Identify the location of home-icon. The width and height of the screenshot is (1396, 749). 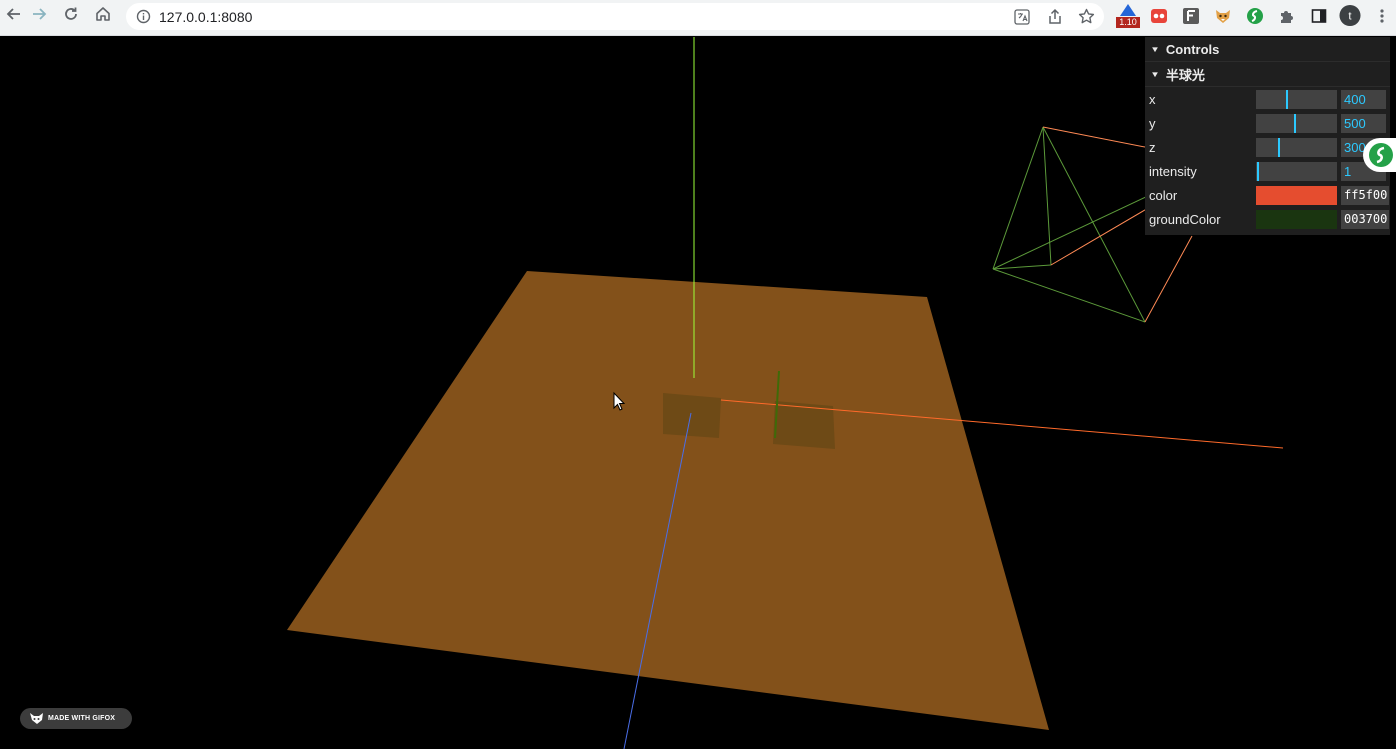
(103, 16).